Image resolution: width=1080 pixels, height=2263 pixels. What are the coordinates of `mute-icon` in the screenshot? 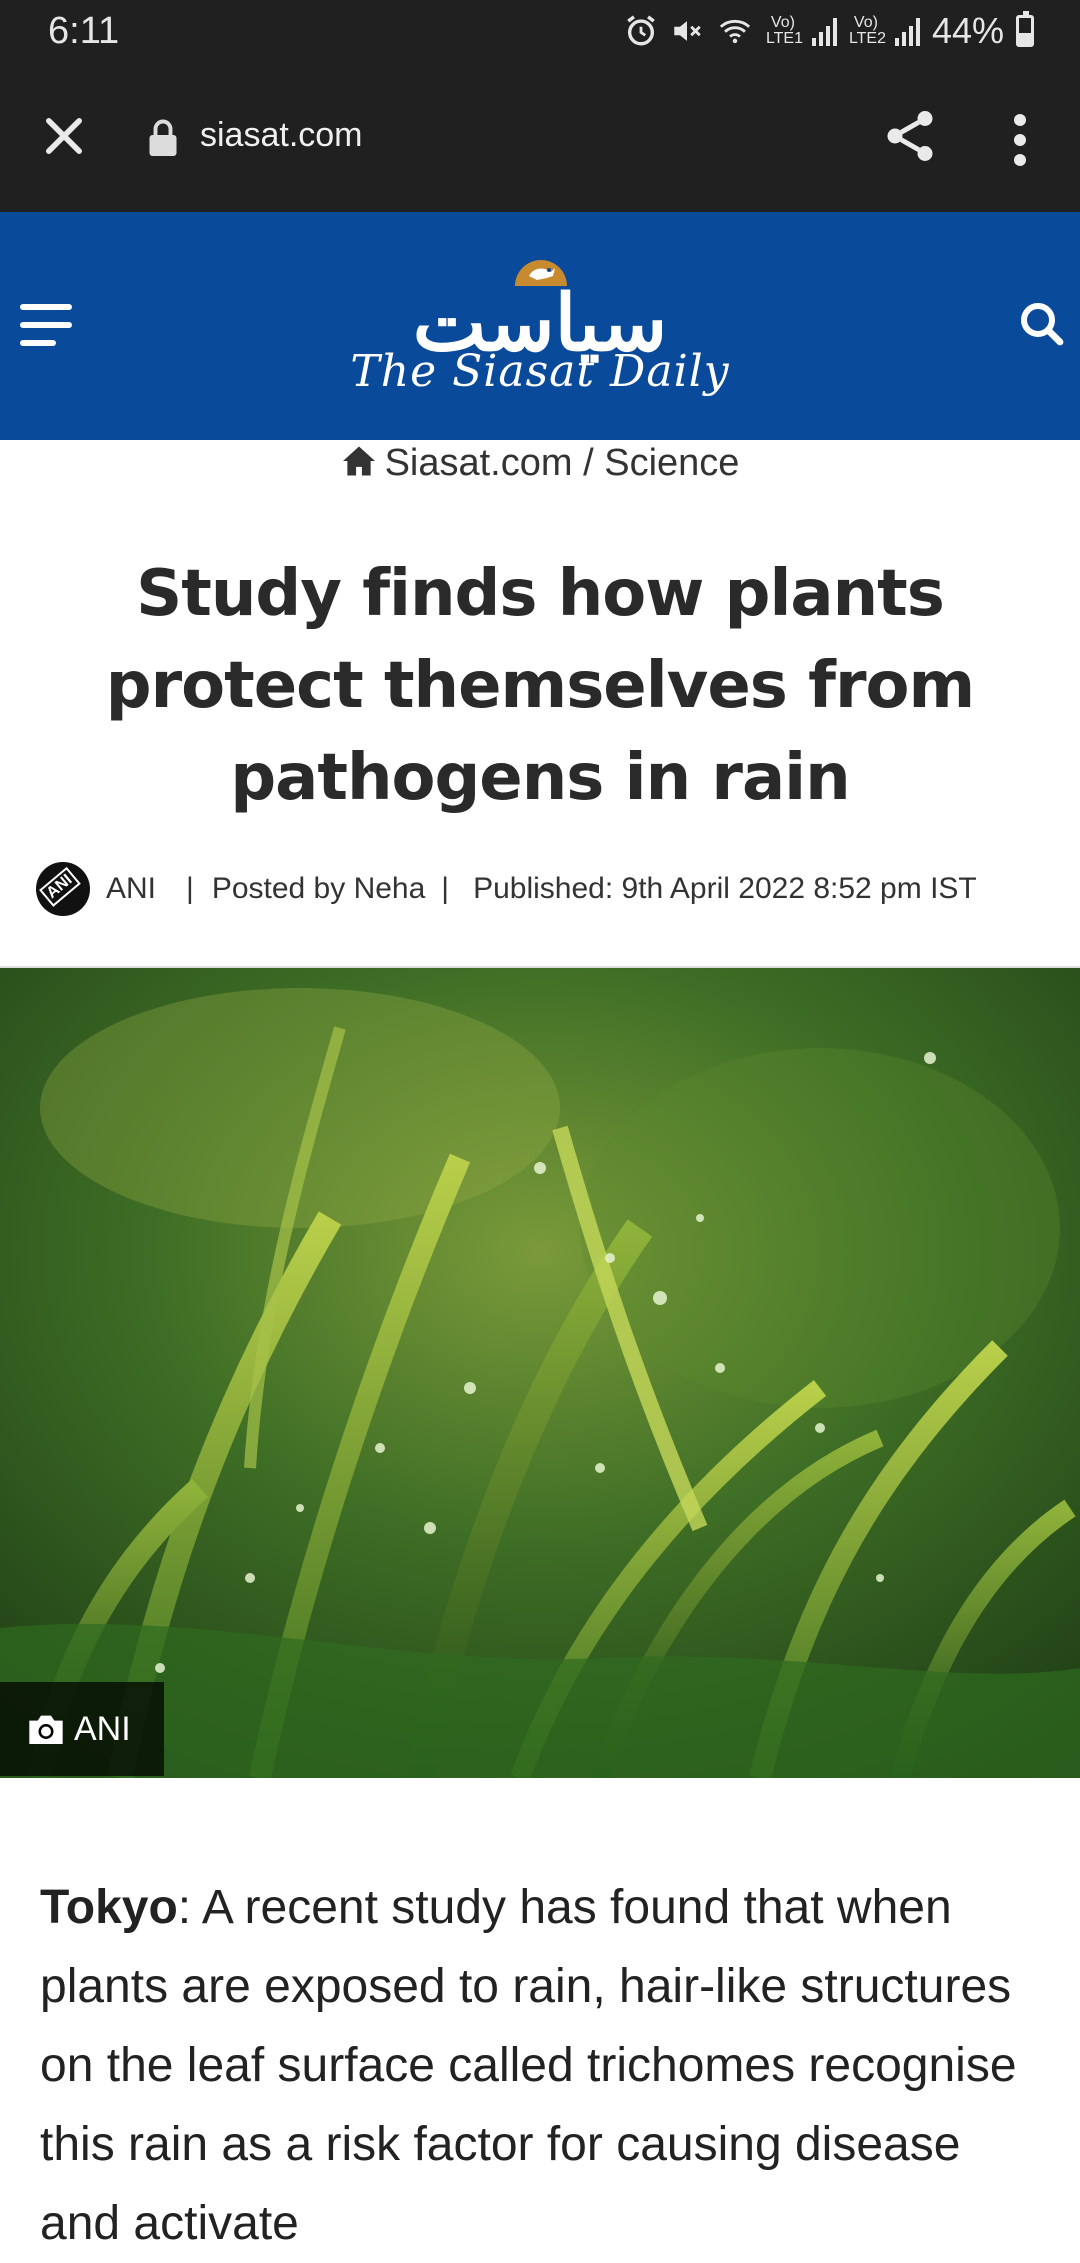 It's located at (687, 31).